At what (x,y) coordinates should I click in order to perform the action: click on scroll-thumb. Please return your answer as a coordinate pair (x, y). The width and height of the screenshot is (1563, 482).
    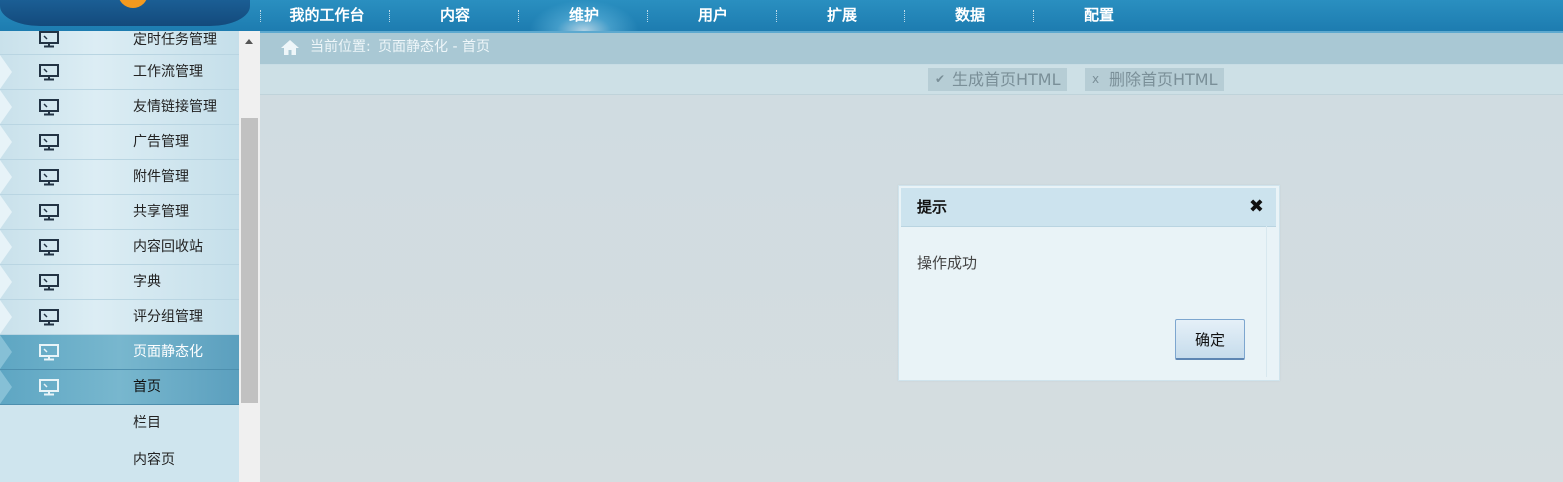
    Looking at the image, I should click on (249, 260).